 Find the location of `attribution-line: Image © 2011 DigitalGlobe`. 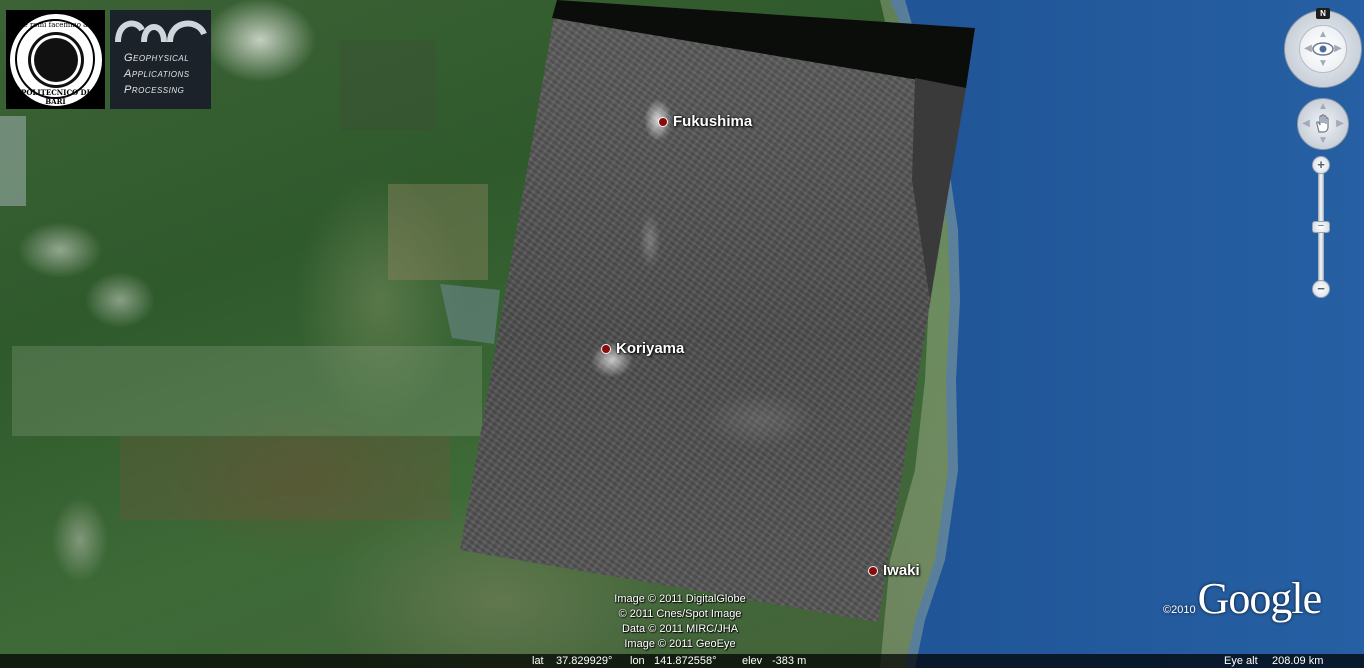

attribution-line: Image © 2011 DigitalGlobe is located at coordinates (680, 599).